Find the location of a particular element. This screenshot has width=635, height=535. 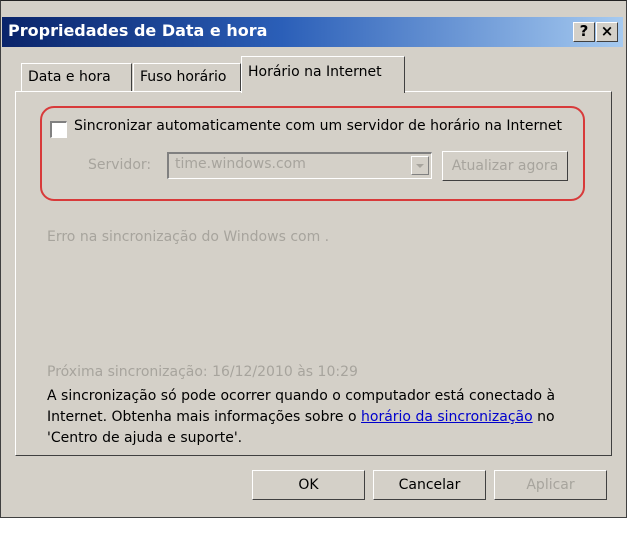

sync-help-link: horário da sincronização is located at coordinates (447, 417).